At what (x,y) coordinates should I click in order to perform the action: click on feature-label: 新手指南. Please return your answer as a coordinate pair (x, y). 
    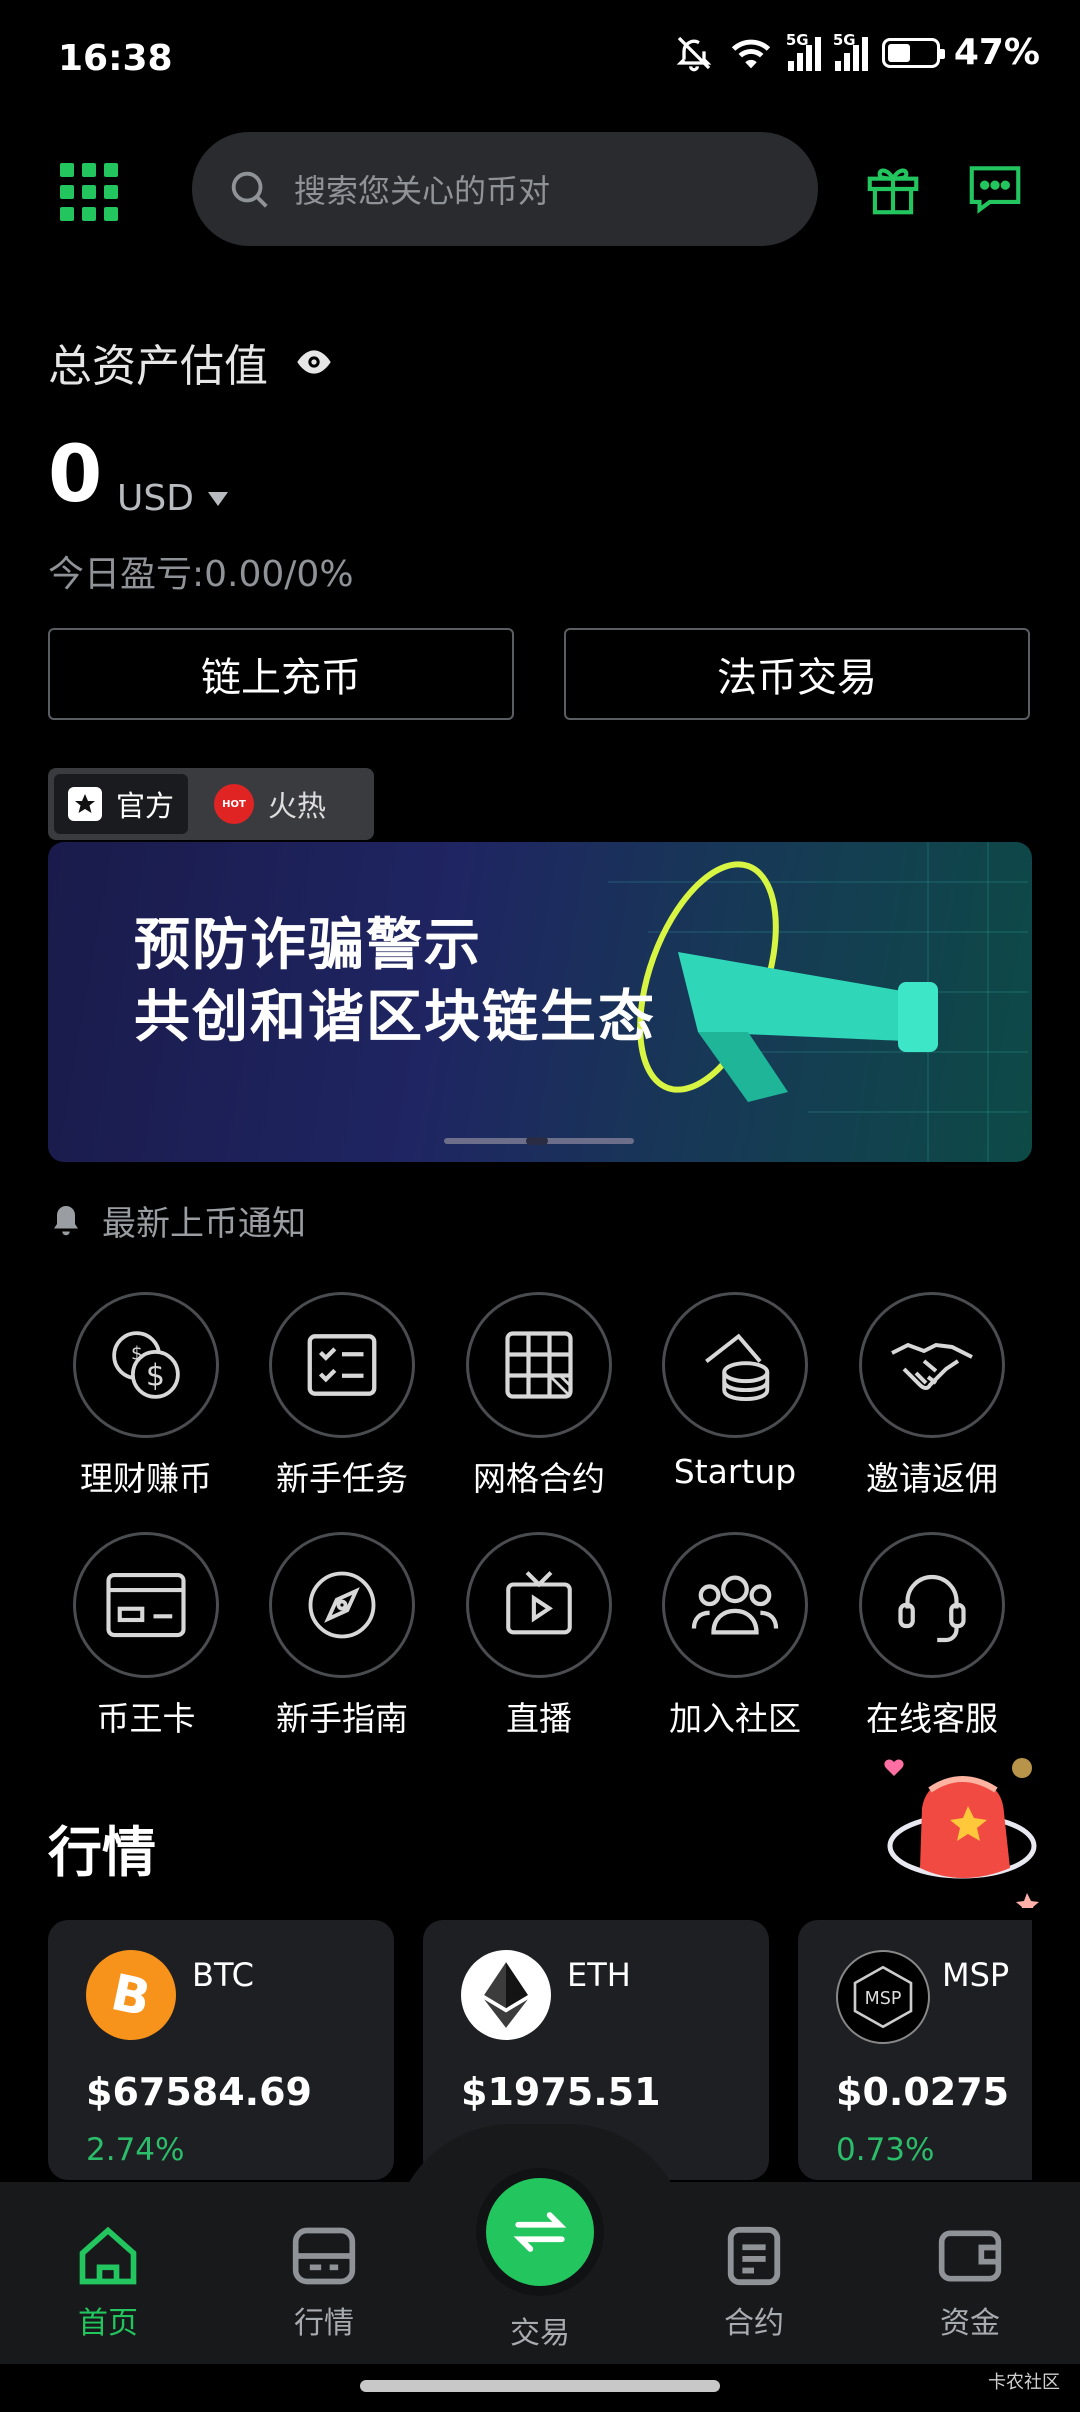
    Looking at the image, I should click on (342, 1718).